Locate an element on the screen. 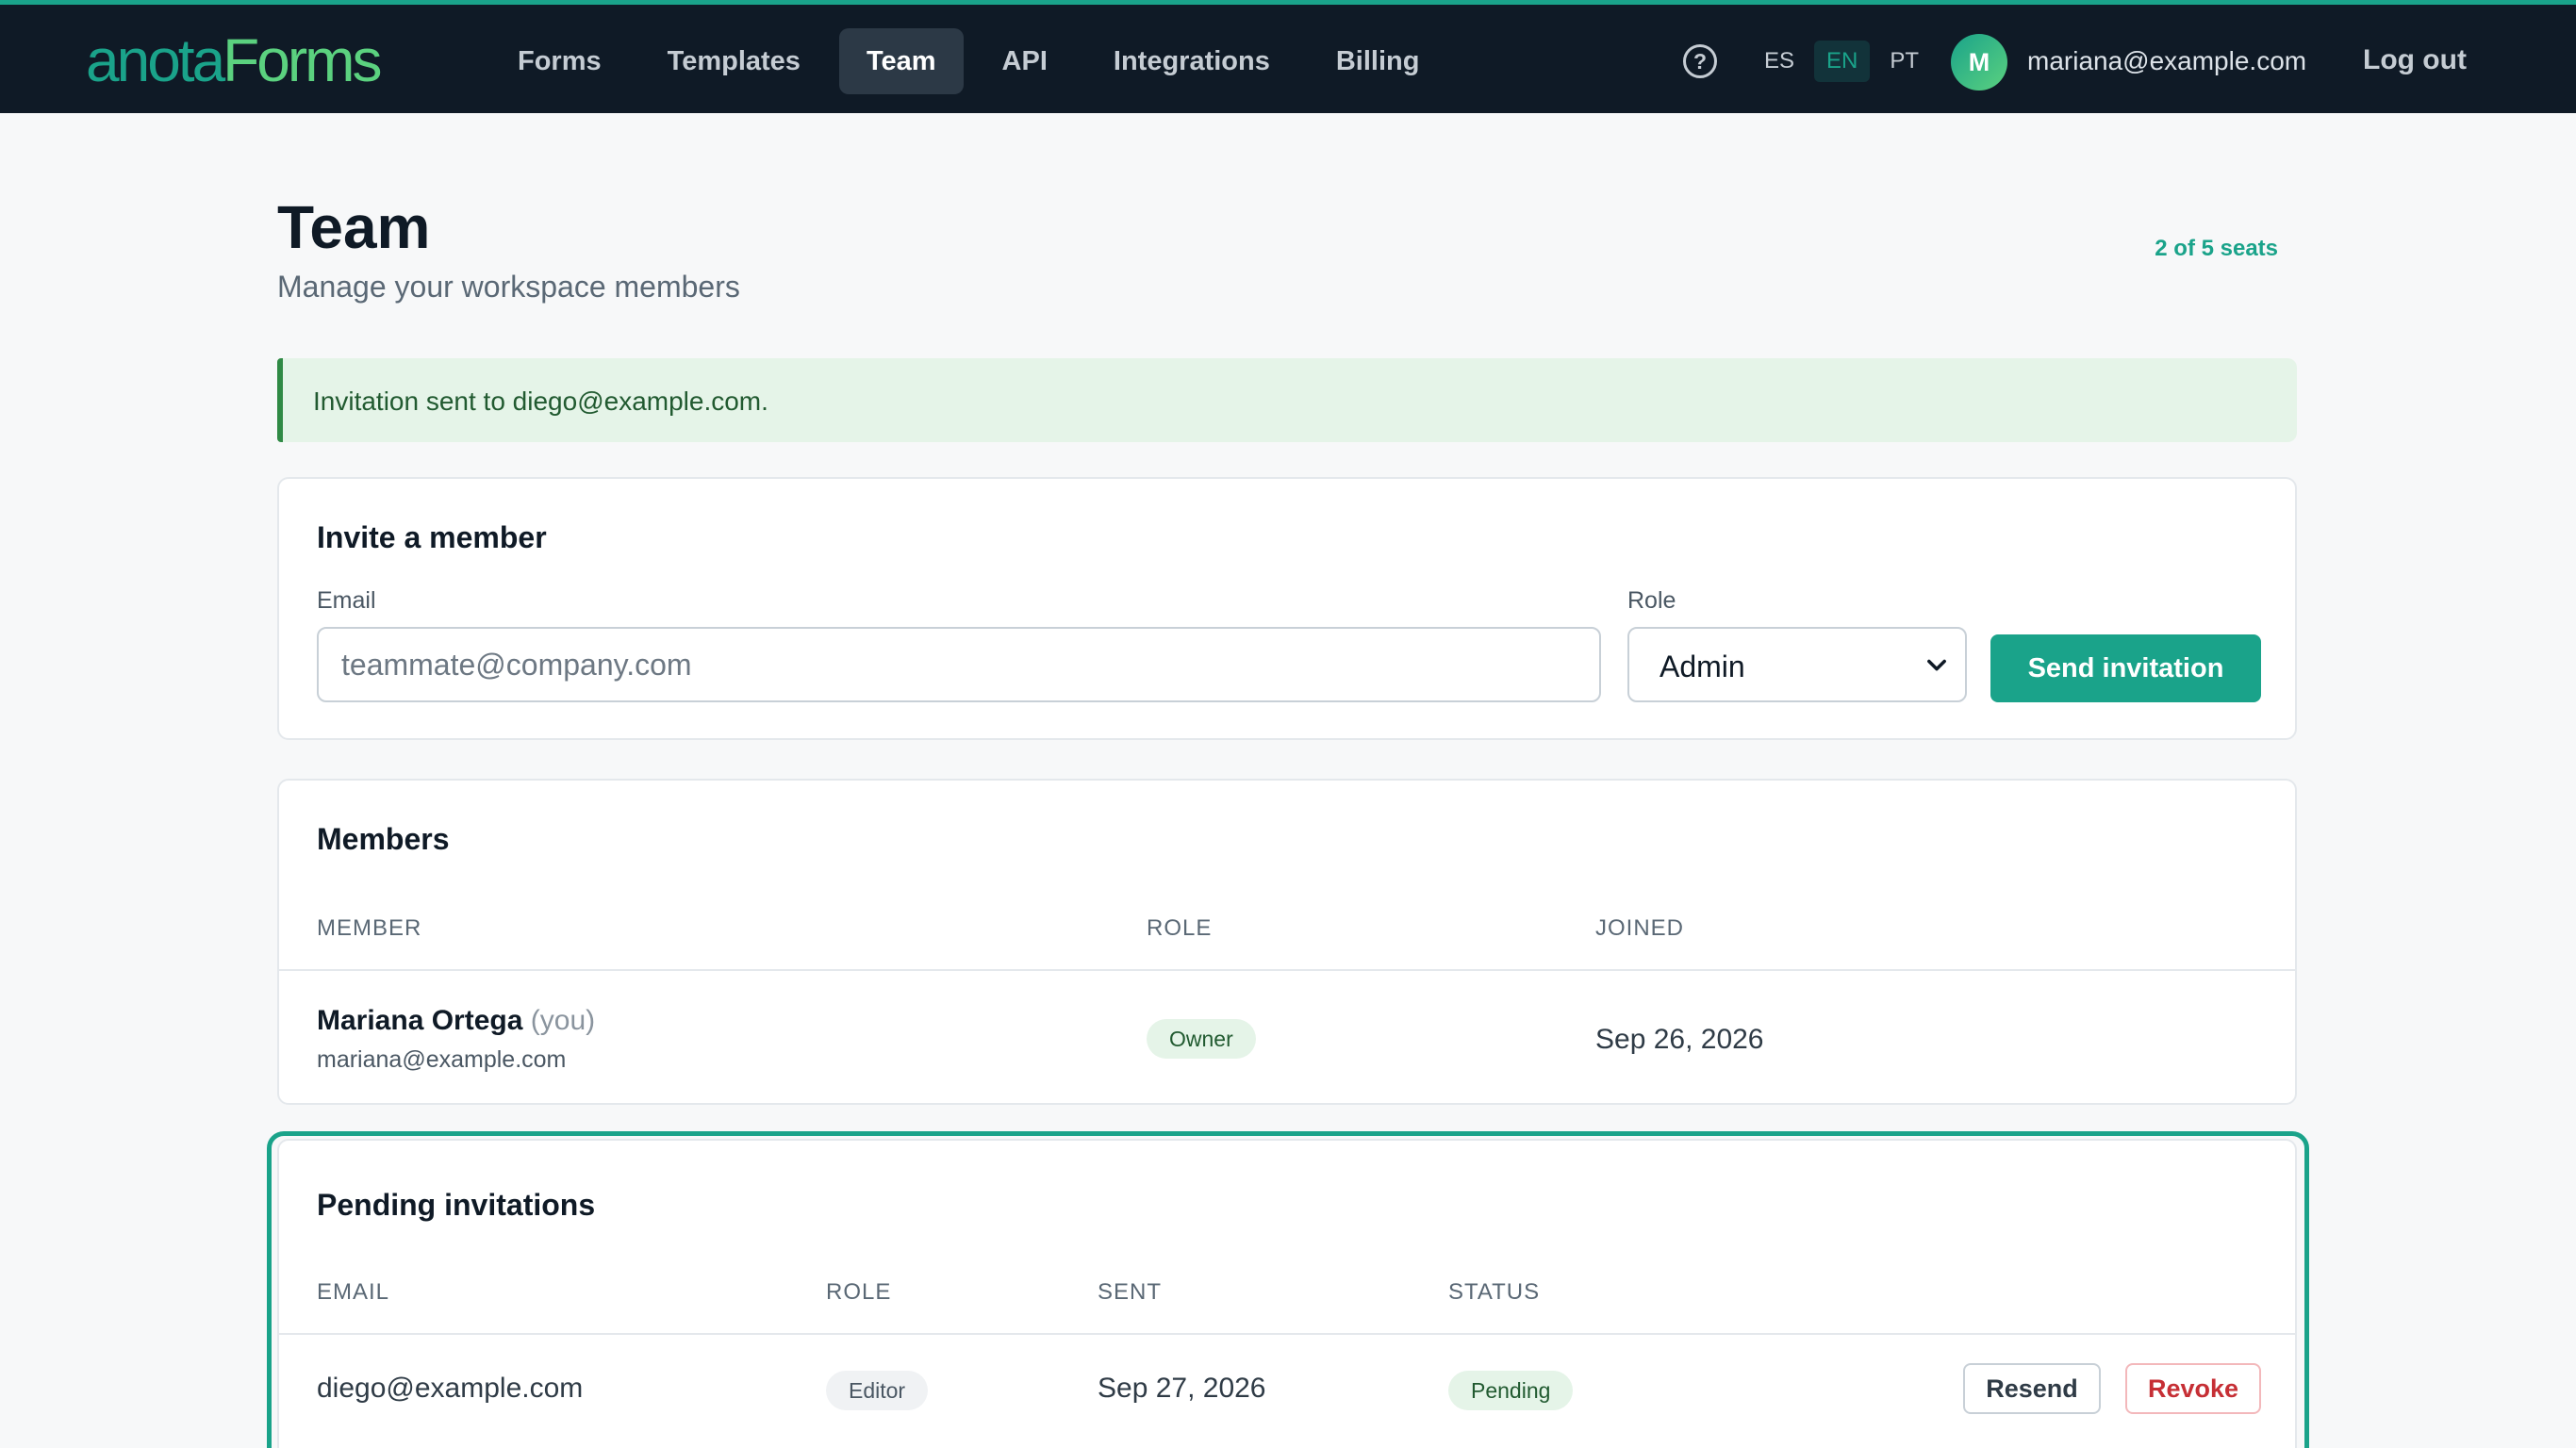 The height and width of the screenshot is (1448, 2576). status-badge: Pending is located at coordinates (1511, 1390).